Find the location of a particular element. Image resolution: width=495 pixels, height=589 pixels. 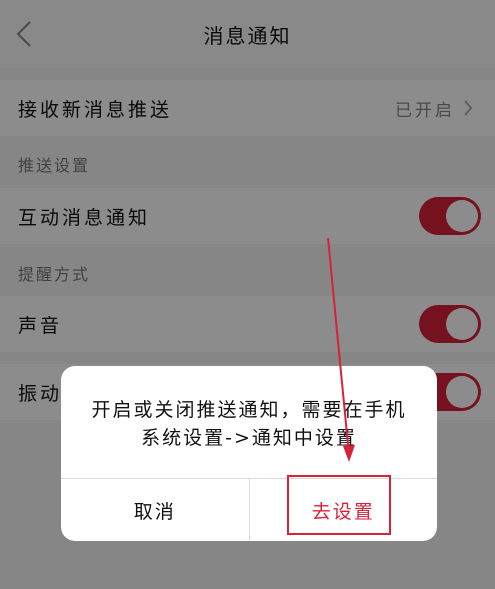

go-settings-button: 去设置 is located at coordinates (344, 510).